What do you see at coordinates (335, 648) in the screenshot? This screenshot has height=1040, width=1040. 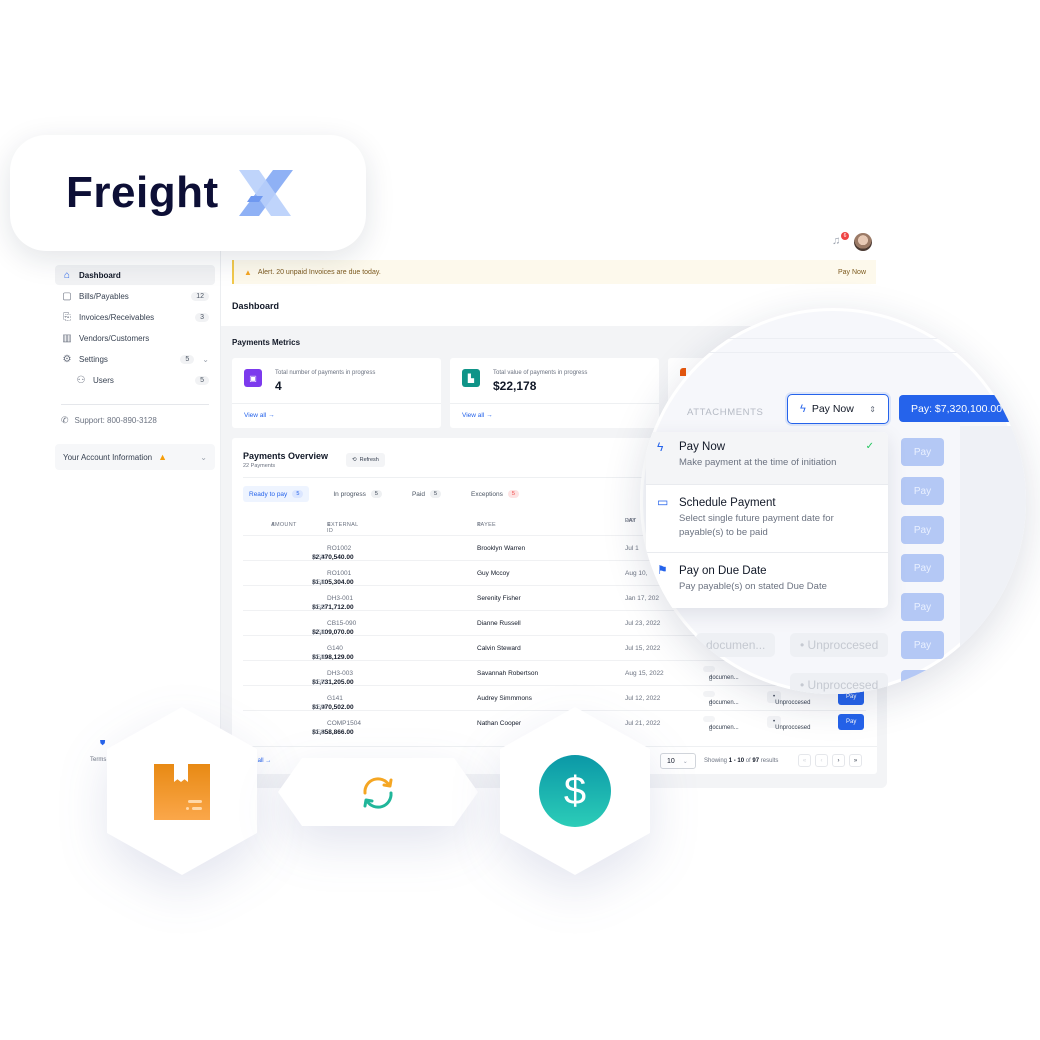 I see `external-id-cell: G140` at bounding box center [335, 648].